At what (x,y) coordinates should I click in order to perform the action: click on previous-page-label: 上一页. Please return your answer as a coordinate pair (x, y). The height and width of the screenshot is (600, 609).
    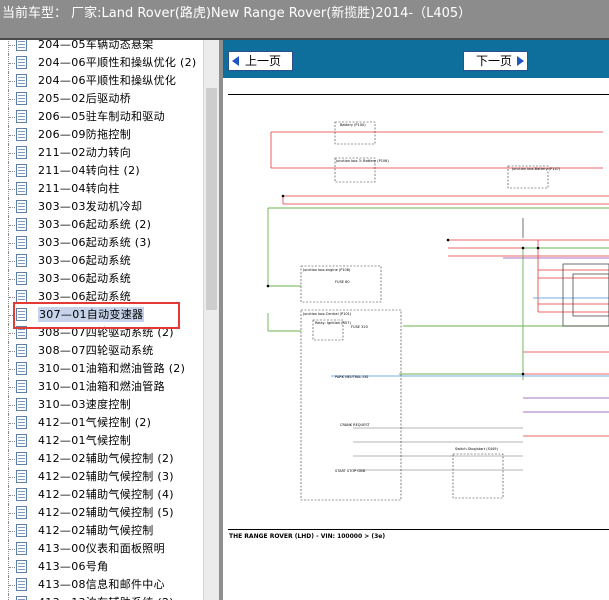
    Looking at the image, I should click on (263, 61).